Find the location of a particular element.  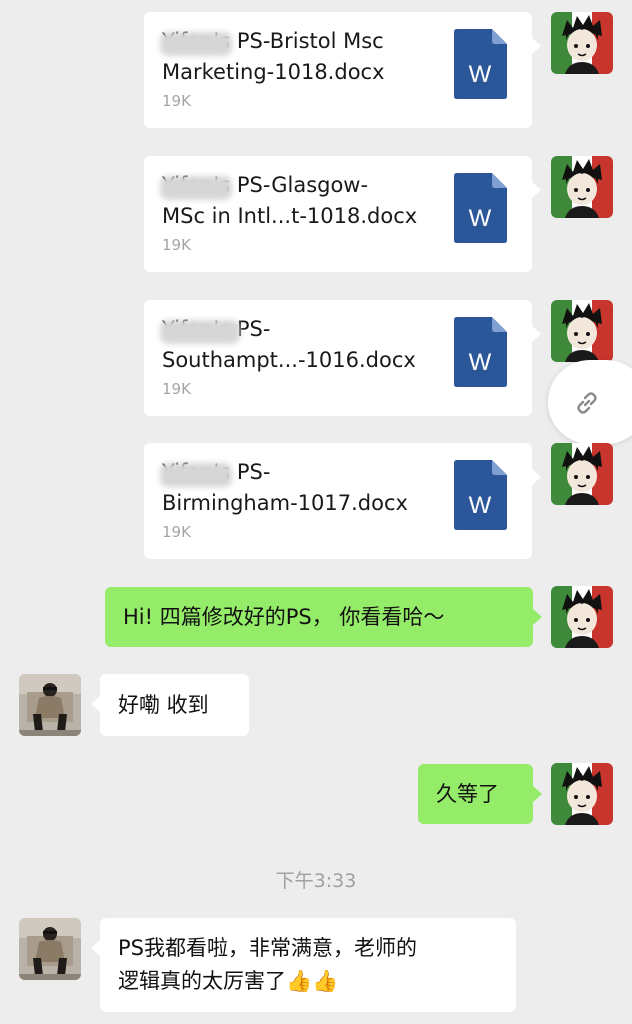

received-message-bubble: PS我都看啦，非常满意，老师的 逻辑真的太厉害了👍👍 is located at coordinates (303, 965).